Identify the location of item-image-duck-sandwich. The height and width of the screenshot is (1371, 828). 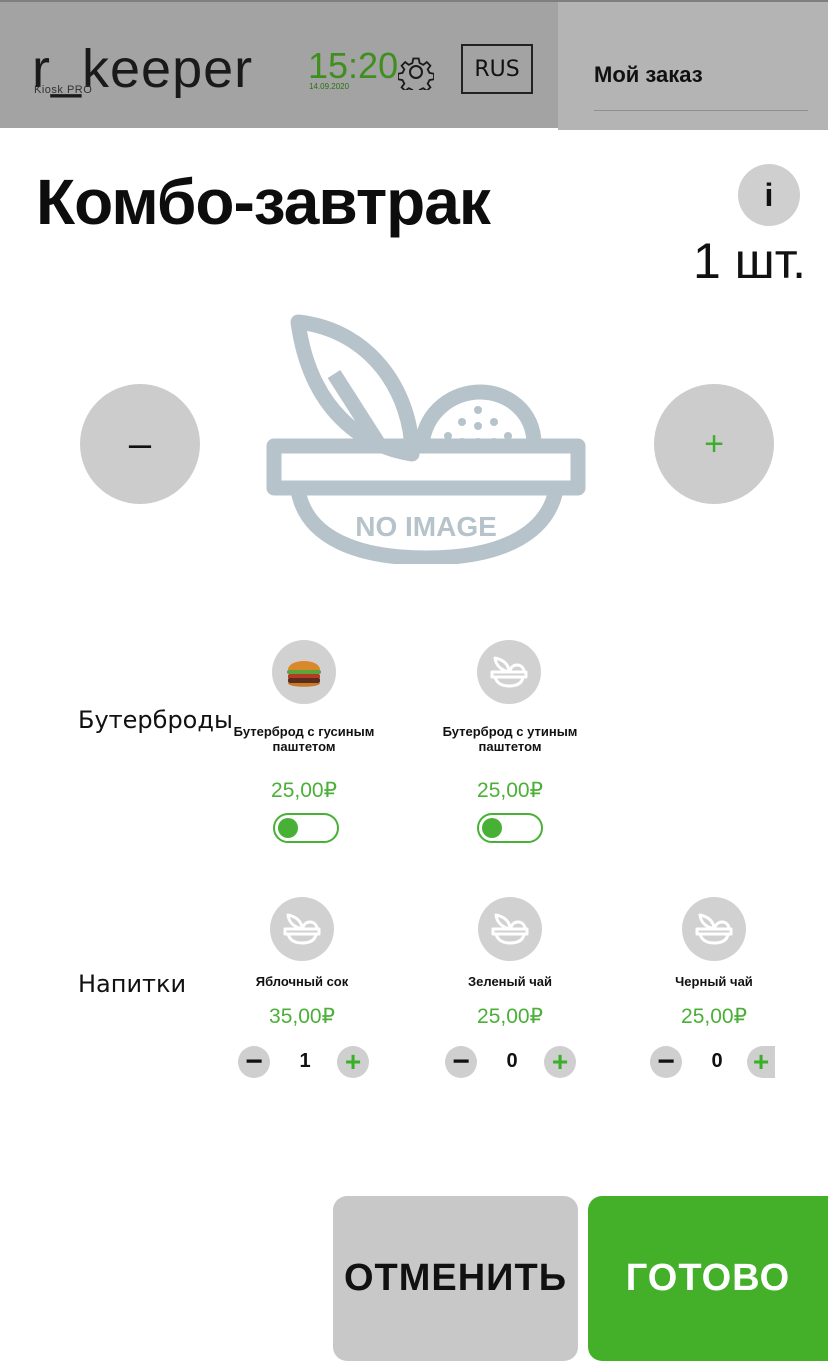
(509, 672).